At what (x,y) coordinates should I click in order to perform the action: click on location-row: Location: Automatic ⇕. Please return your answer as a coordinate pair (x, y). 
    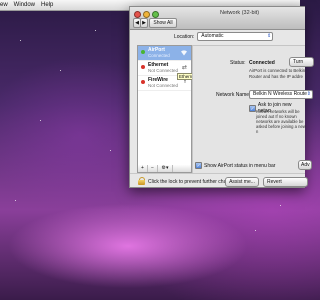
    Looking at the image, I should click on (224, 36).